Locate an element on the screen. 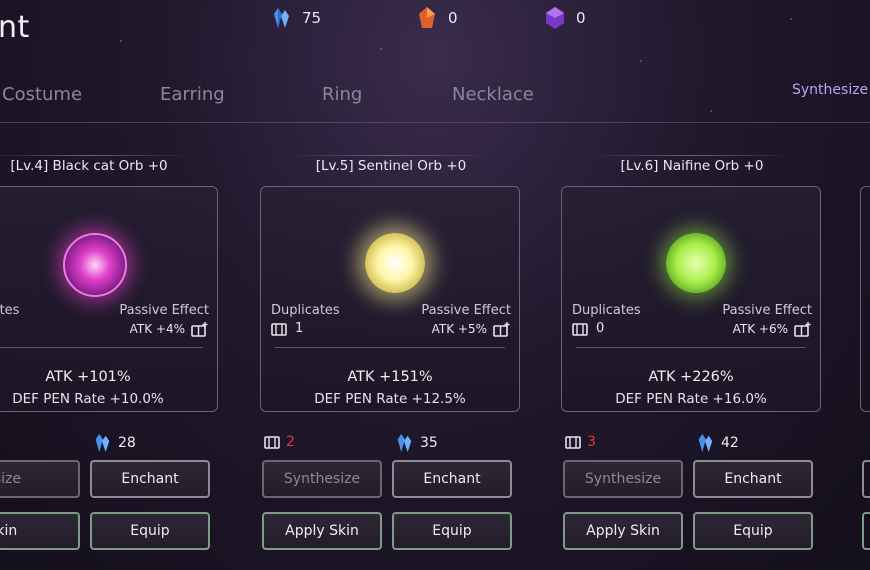 The height and width of the screenshot is (570, 870). cost-row: 2 35 is located at coordinates (391, 443).